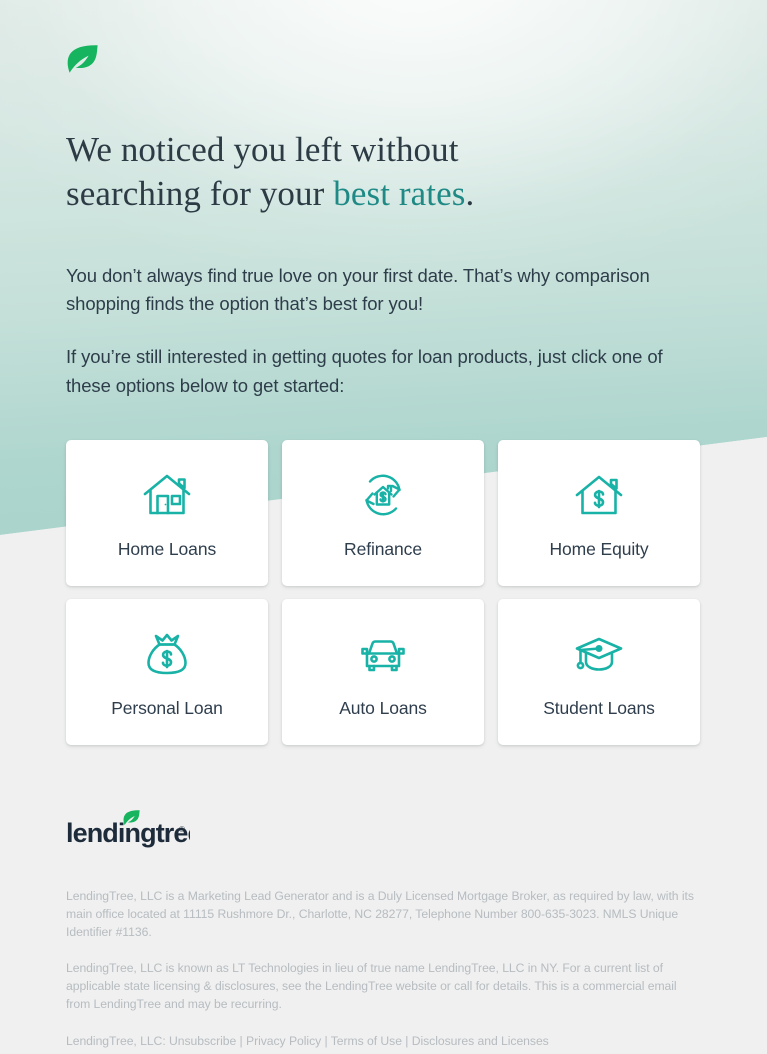 The width and height of the screenshot is (767, 1054). Describe the element at coordinates (82, 63) in the screenshot. I see `lendingtree-leaf-icon` at that location.